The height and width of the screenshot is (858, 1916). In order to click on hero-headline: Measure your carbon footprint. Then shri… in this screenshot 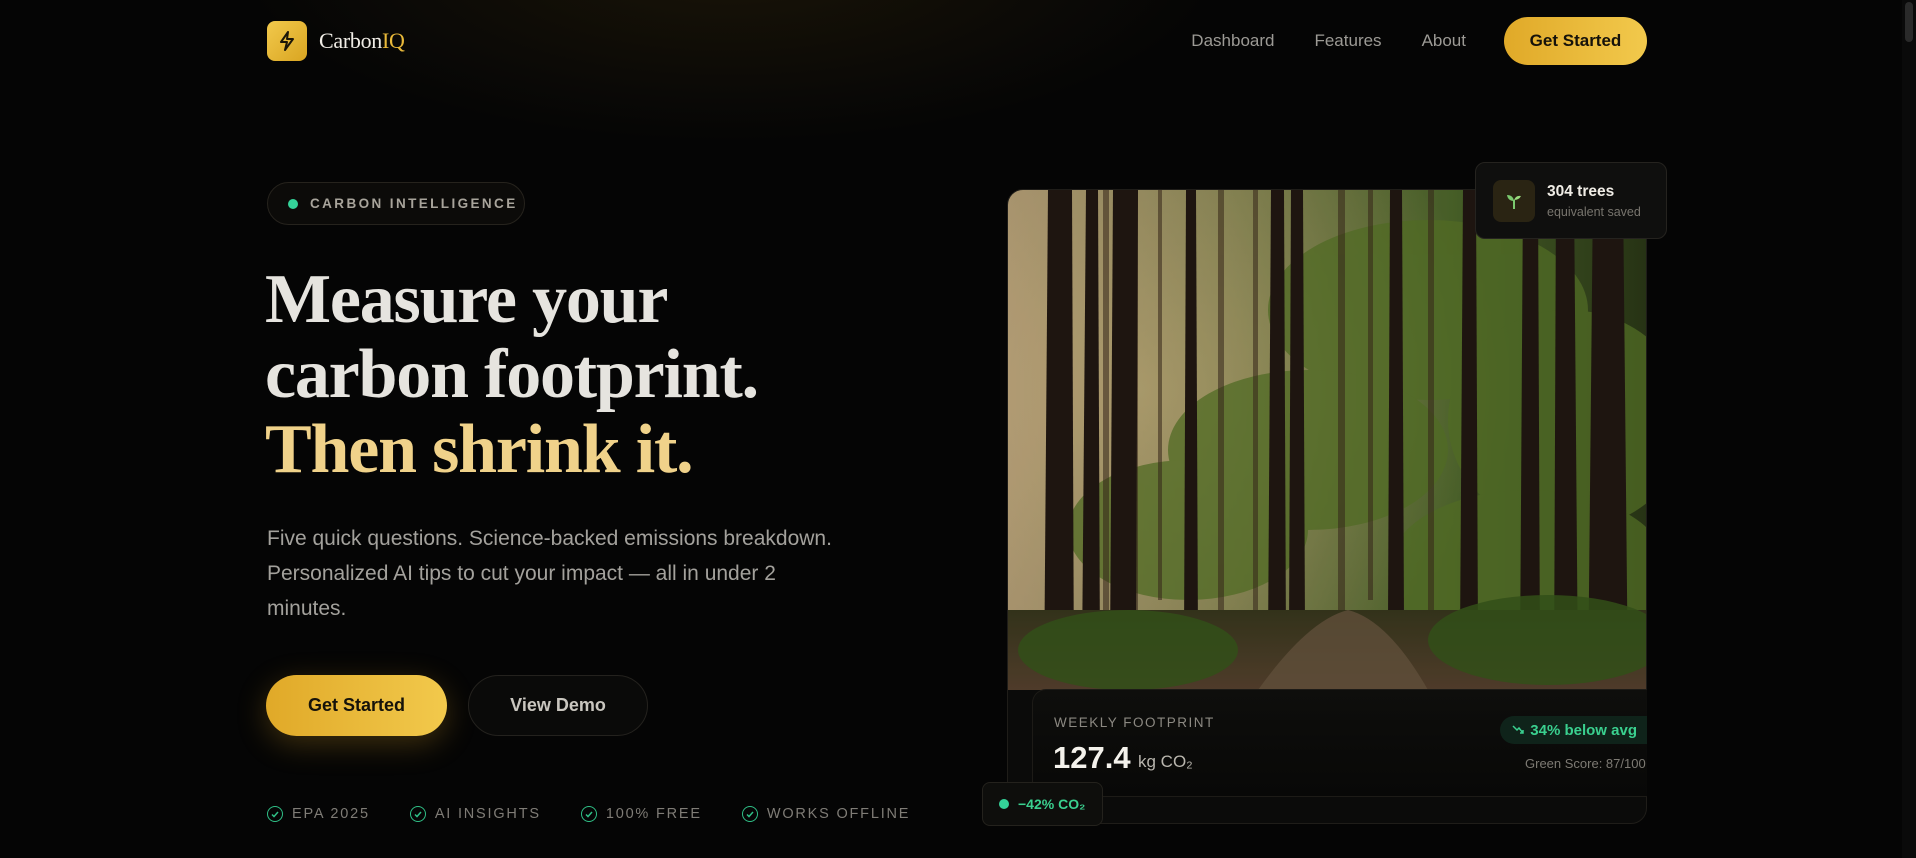, I will do `click(512, 374)`.